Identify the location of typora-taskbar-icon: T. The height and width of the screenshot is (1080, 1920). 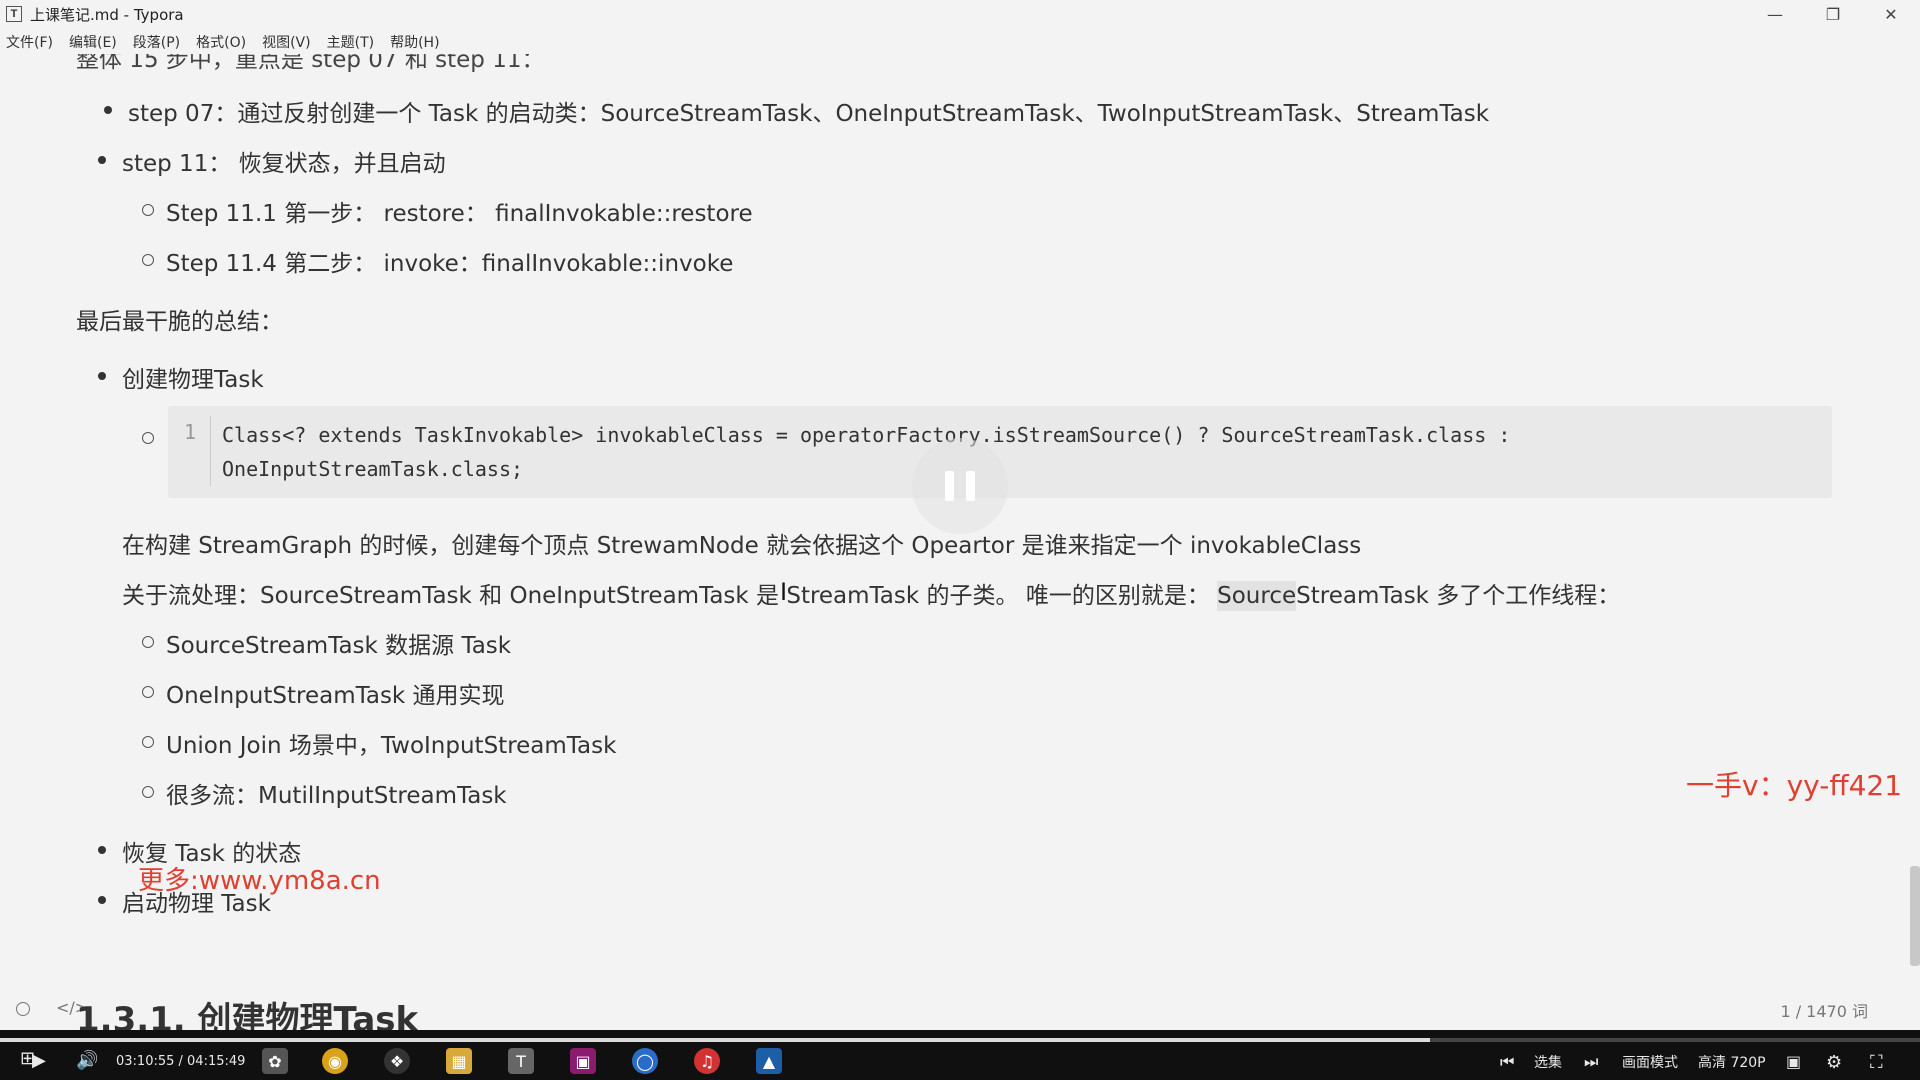
(521, 1061).